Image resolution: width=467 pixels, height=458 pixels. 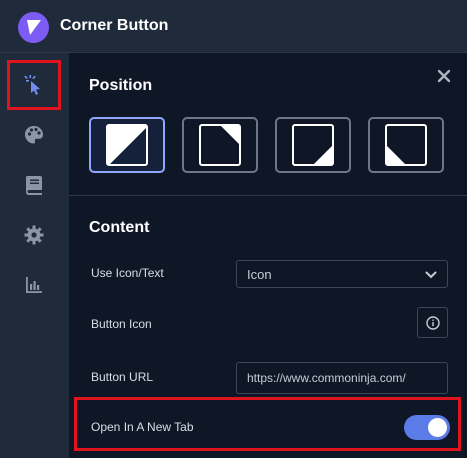 What do you see at coordinates (427, 427) in the screenshot?
I see `open-new-tab-toggle` at bounding box center [427, 427].